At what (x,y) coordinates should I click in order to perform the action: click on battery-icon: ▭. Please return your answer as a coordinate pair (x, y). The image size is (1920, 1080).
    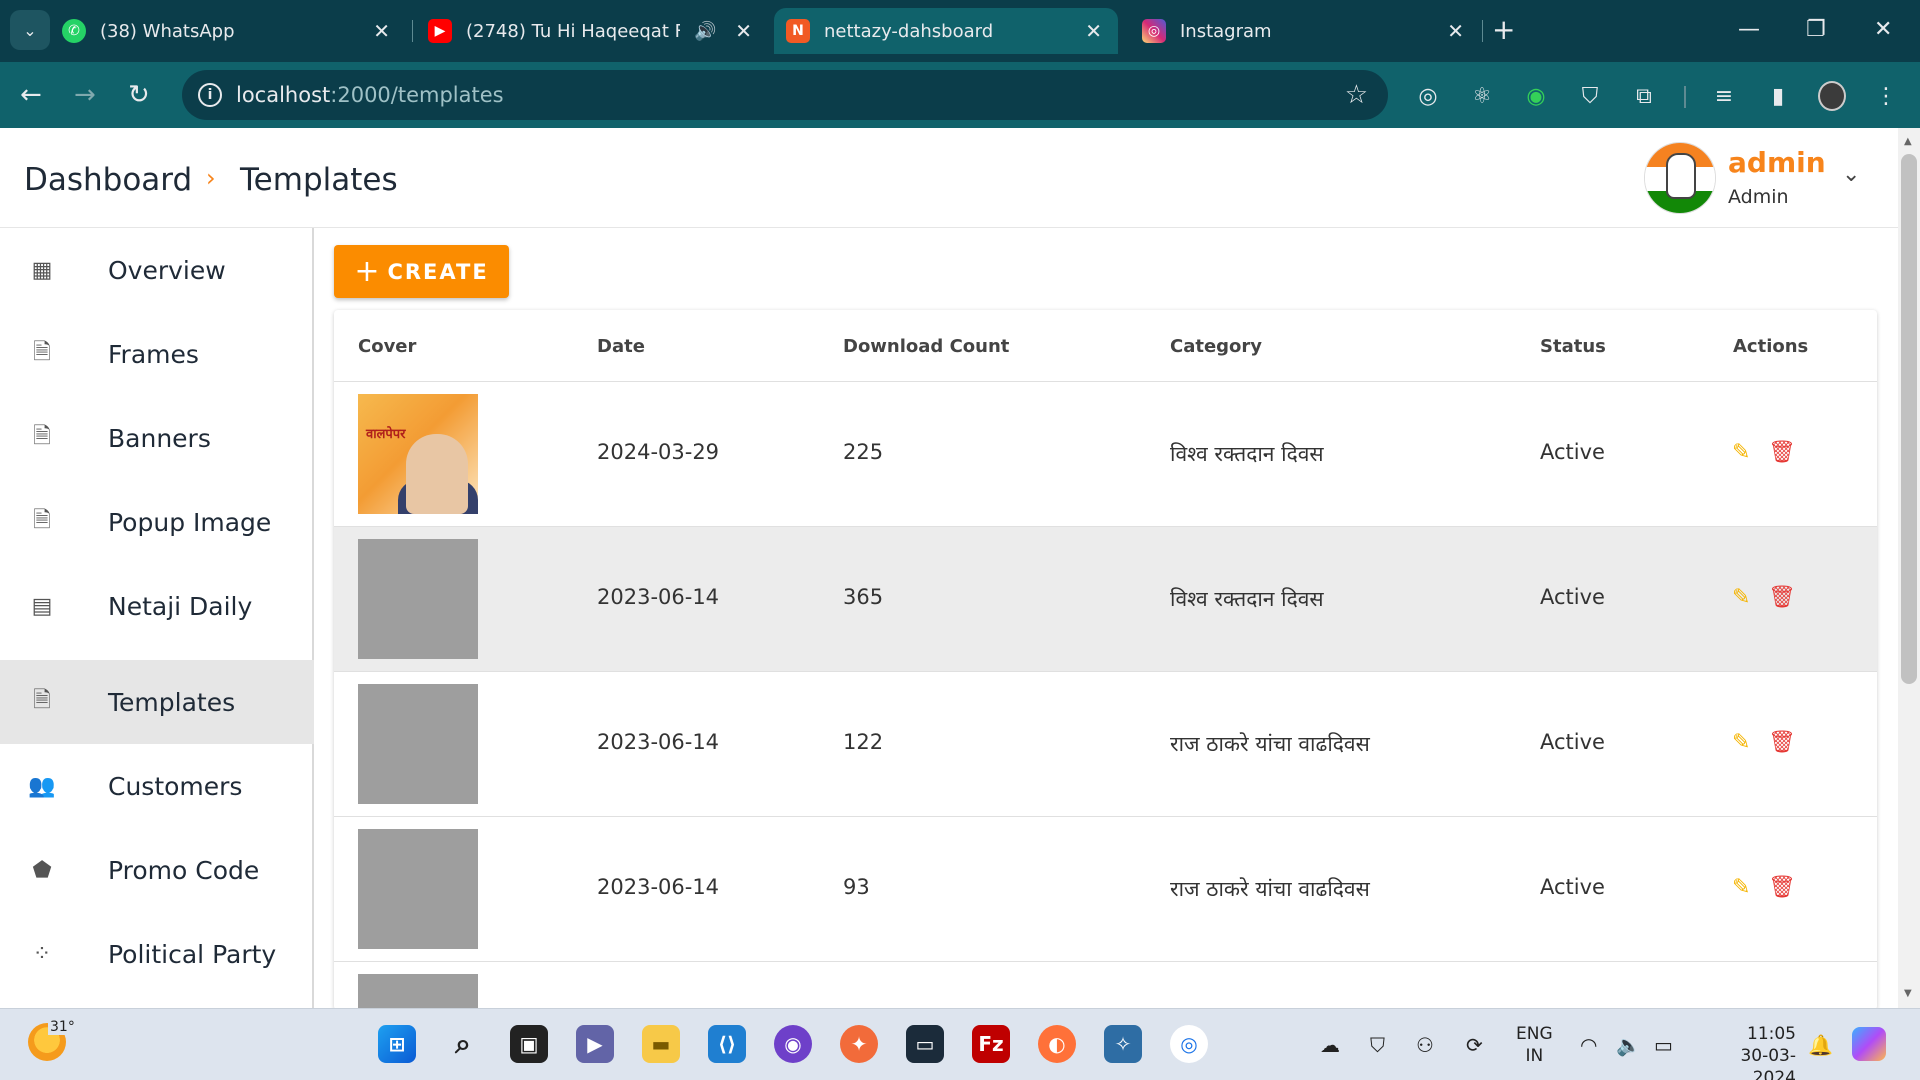
    Looking at the image, I should click on (1663, 1045).